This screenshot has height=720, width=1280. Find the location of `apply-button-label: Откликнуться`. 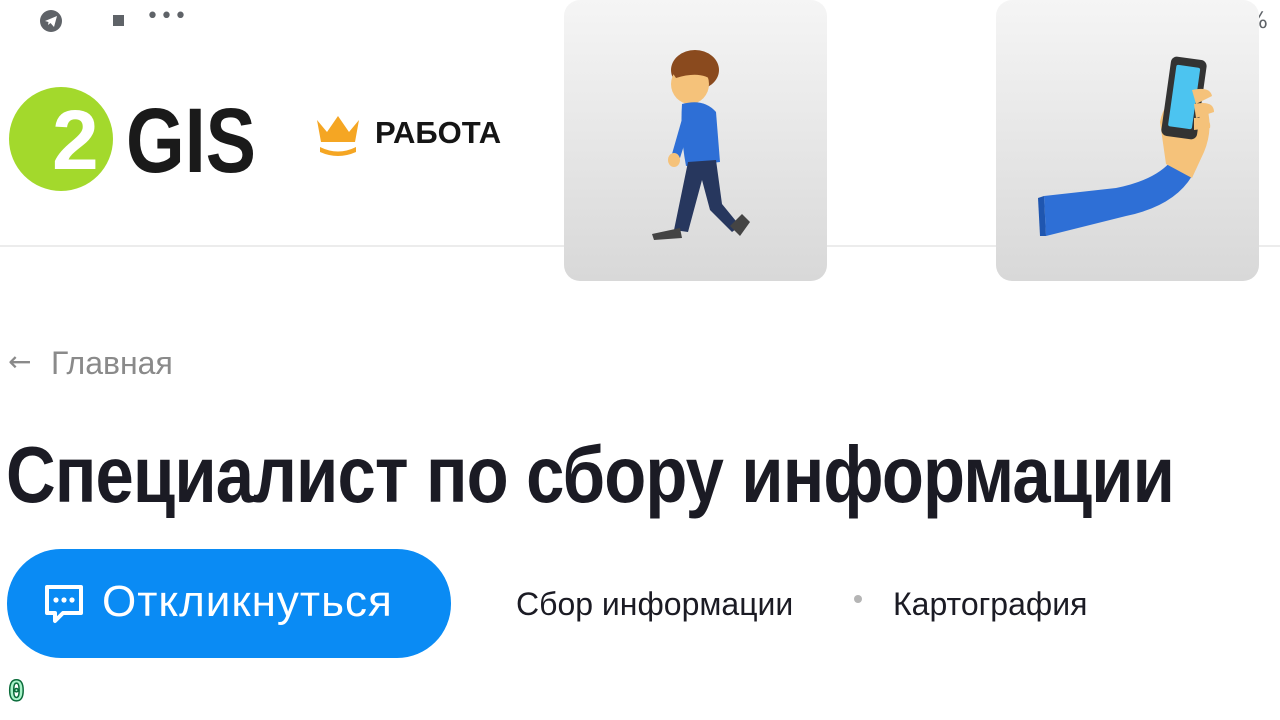

apply-button-label: Откликнуться is located at coordinates (247, 601).